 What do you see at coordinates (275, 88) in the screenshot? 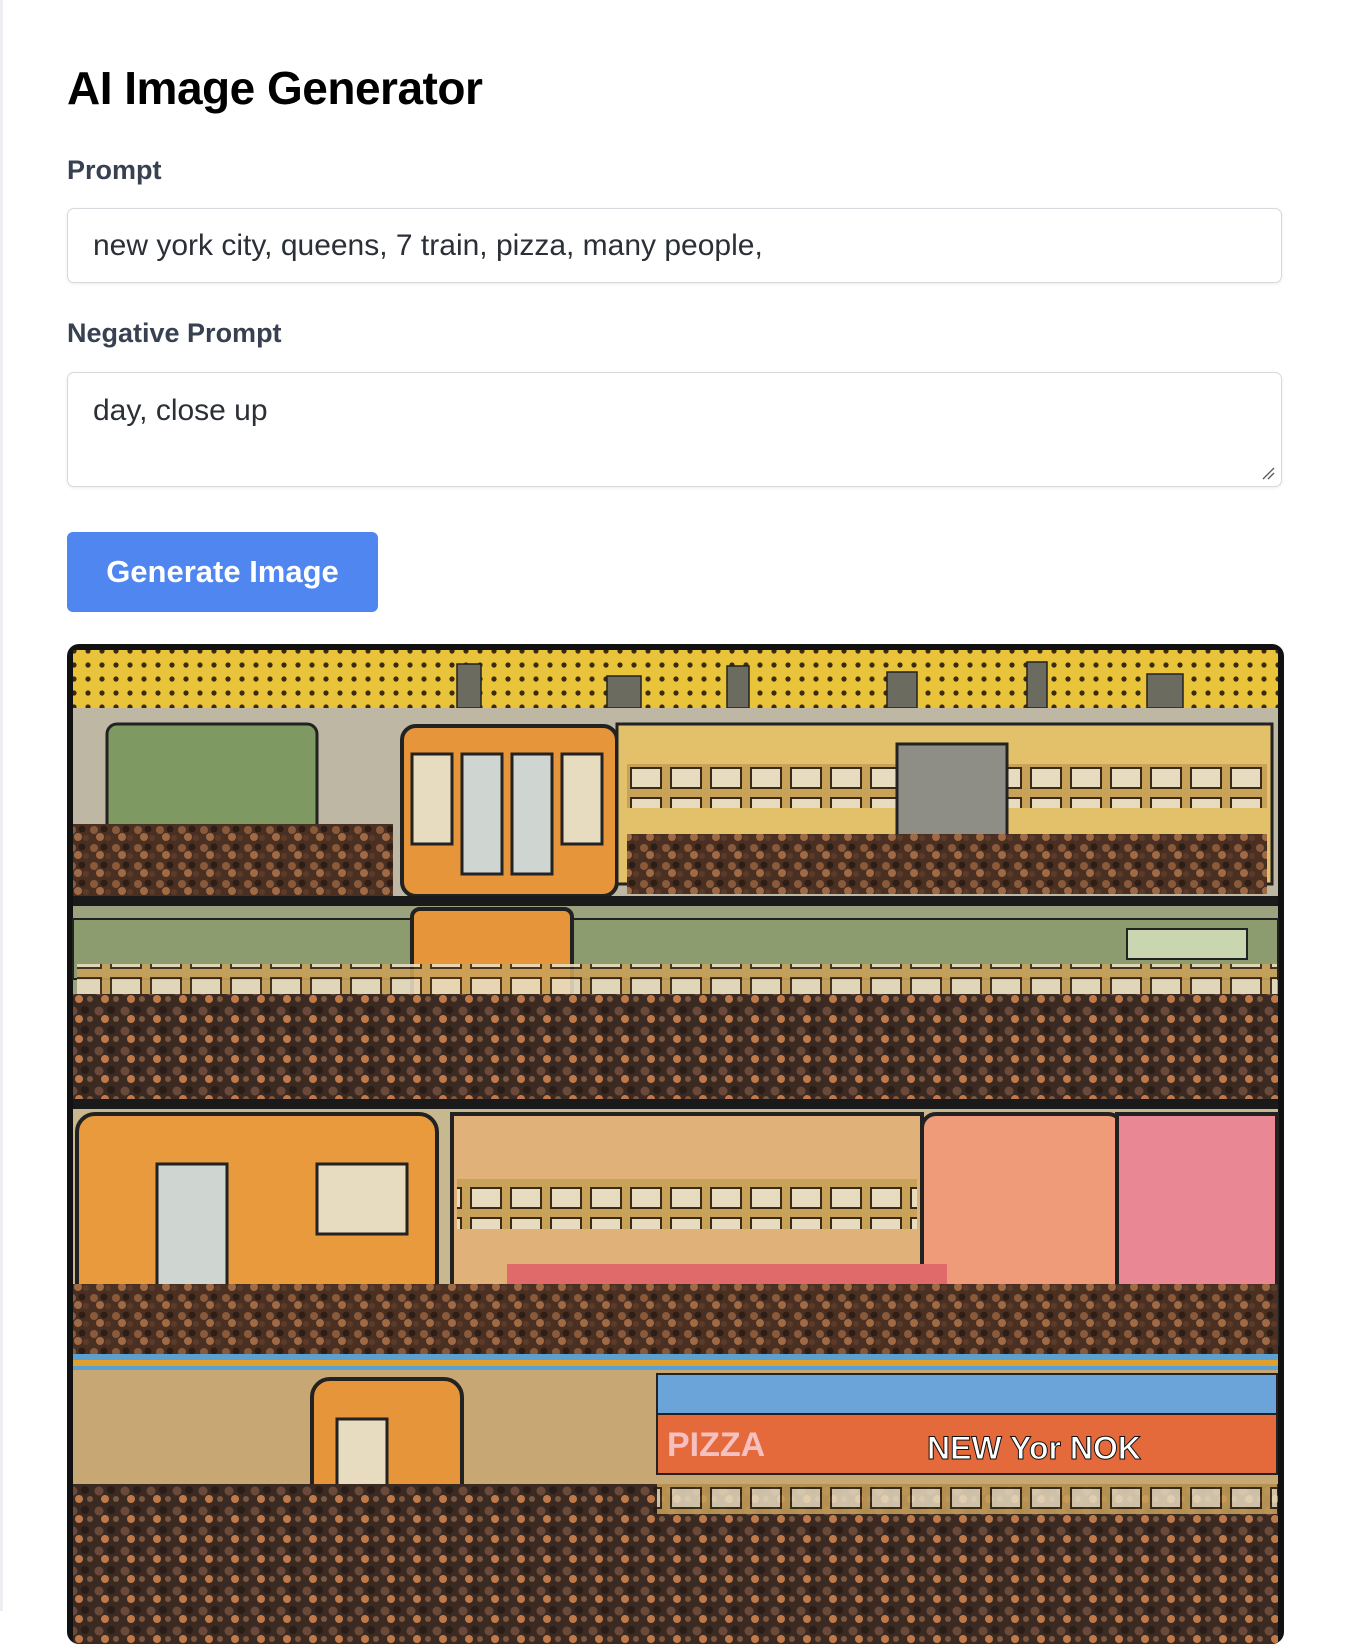
I see `page-title: AI Image Generator` at bounding box center [275, 88].